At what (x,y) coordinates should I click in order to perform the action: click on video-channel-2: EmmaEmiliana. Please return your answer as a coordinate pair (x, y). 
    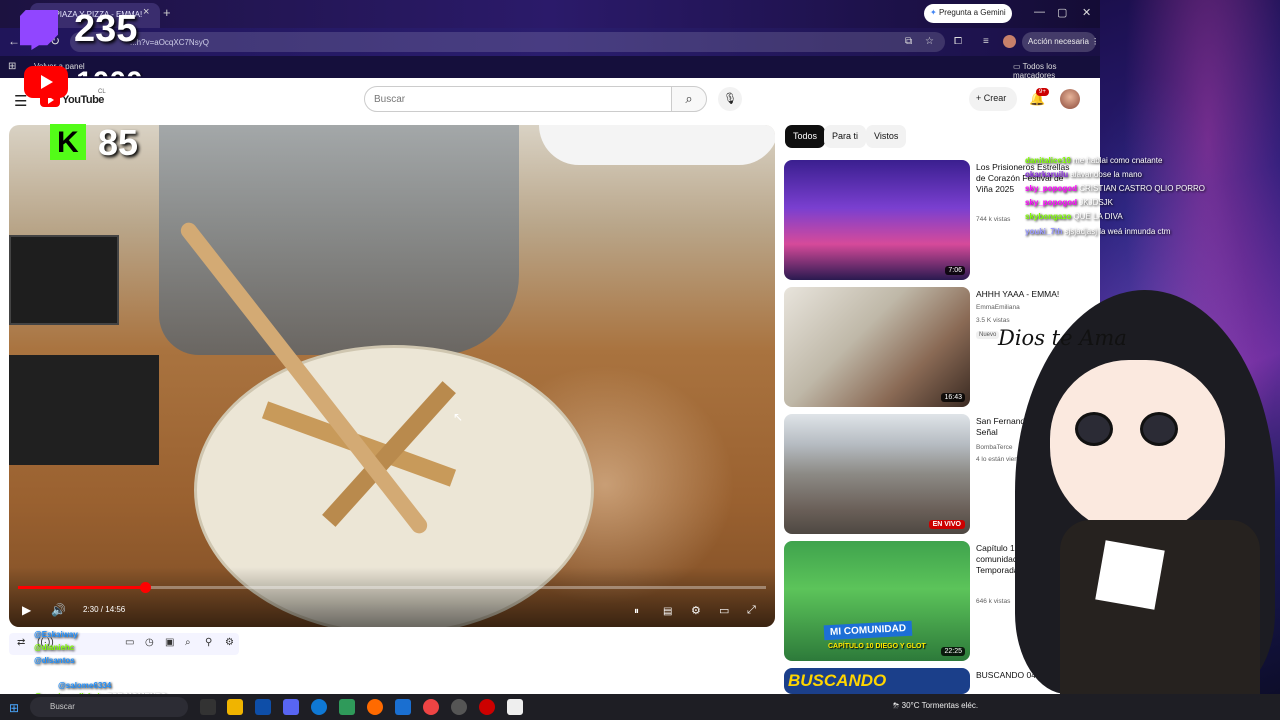
    Looking at the image, I should click on (1026, 308).